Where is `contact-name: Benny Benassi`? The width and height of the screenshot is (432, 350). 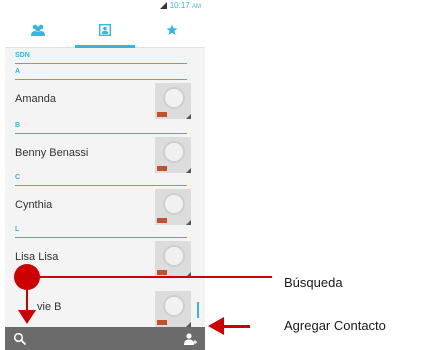
contact-name: Benny Benassi is located at coordinates (52, 153).